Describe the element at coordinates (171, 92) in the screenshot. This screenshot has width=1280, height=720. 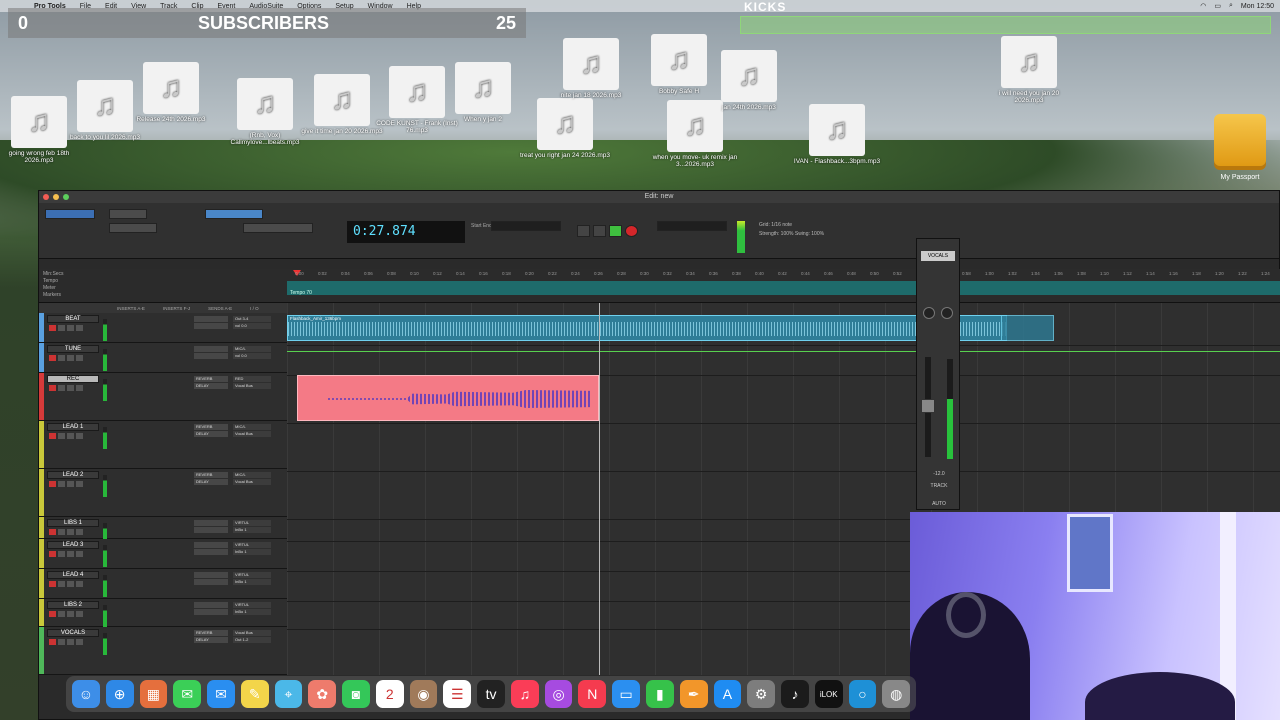
I see `desktop-file: ♫ Release 24th 2026.mp3` at that location.